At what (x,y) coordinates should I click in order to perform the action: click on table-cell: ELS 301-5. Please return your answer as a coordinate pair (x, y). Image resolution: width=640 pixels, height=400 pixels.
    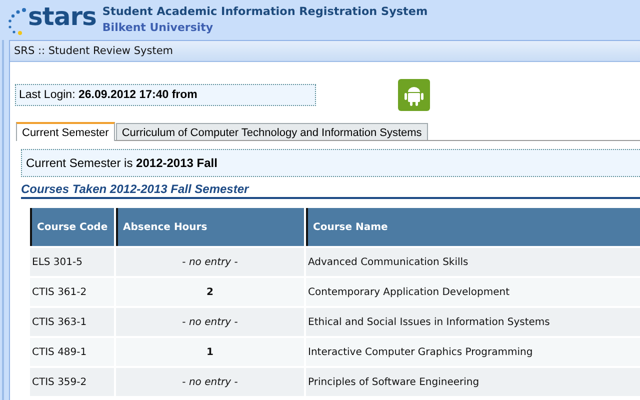
    Looking at the image, I should click on (72, 262).